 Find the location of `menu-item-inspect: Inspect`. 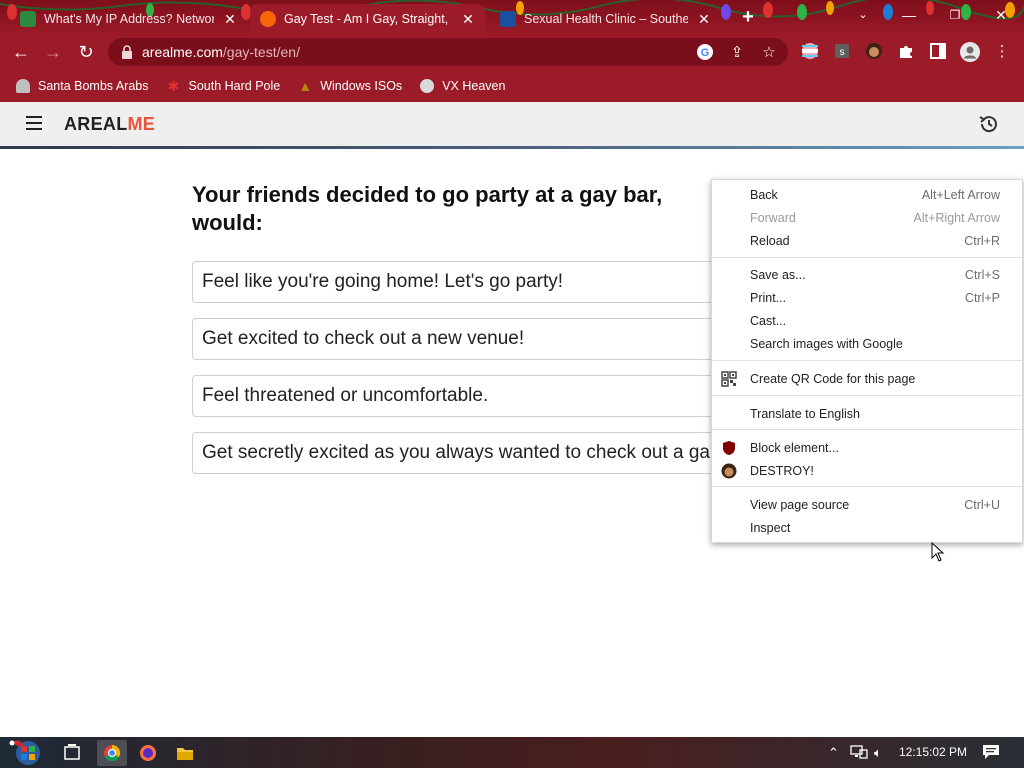

menu-item-inspect: Inspect is located at coordinates (867, 528).